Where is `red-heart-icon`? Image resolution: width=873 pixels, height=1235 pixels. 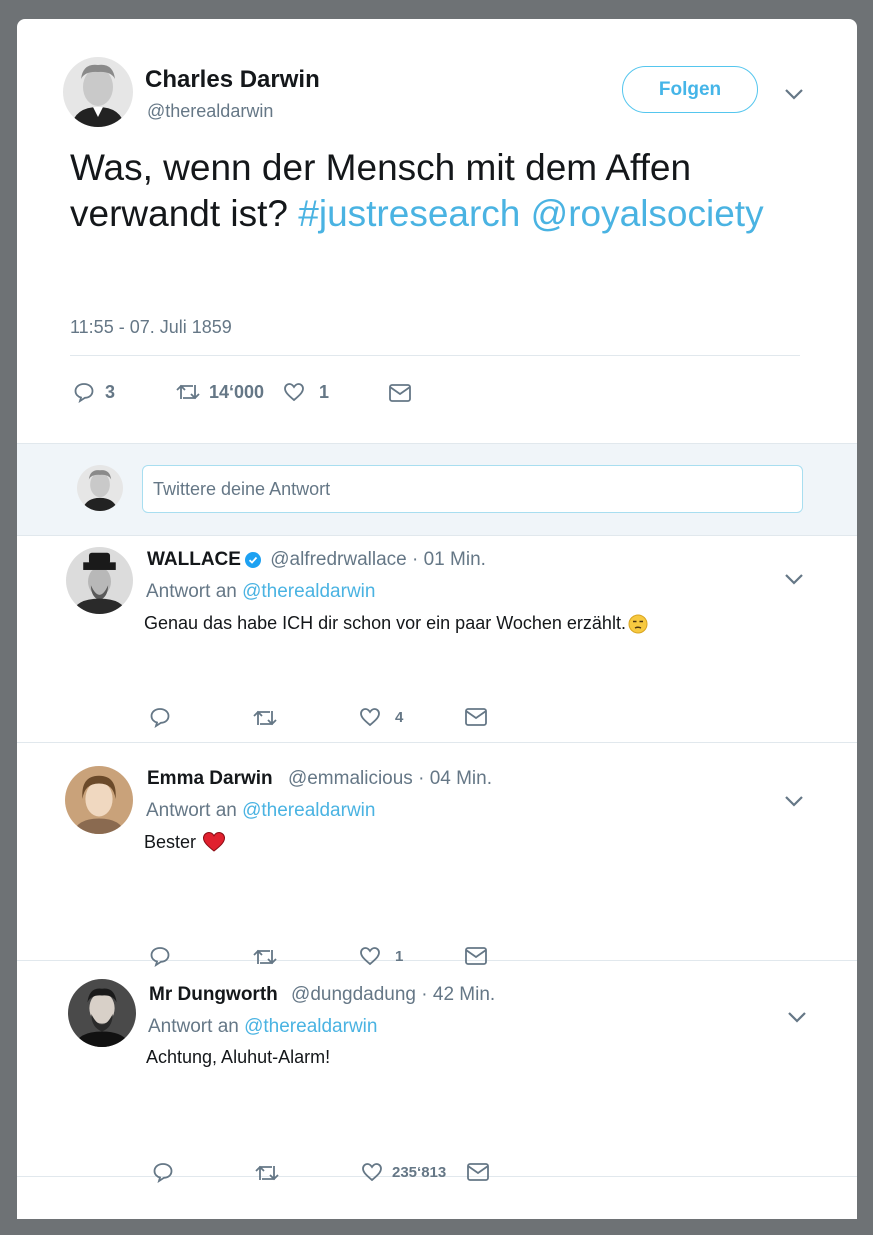
red-heart-icon is located at coordinates (214, 841).